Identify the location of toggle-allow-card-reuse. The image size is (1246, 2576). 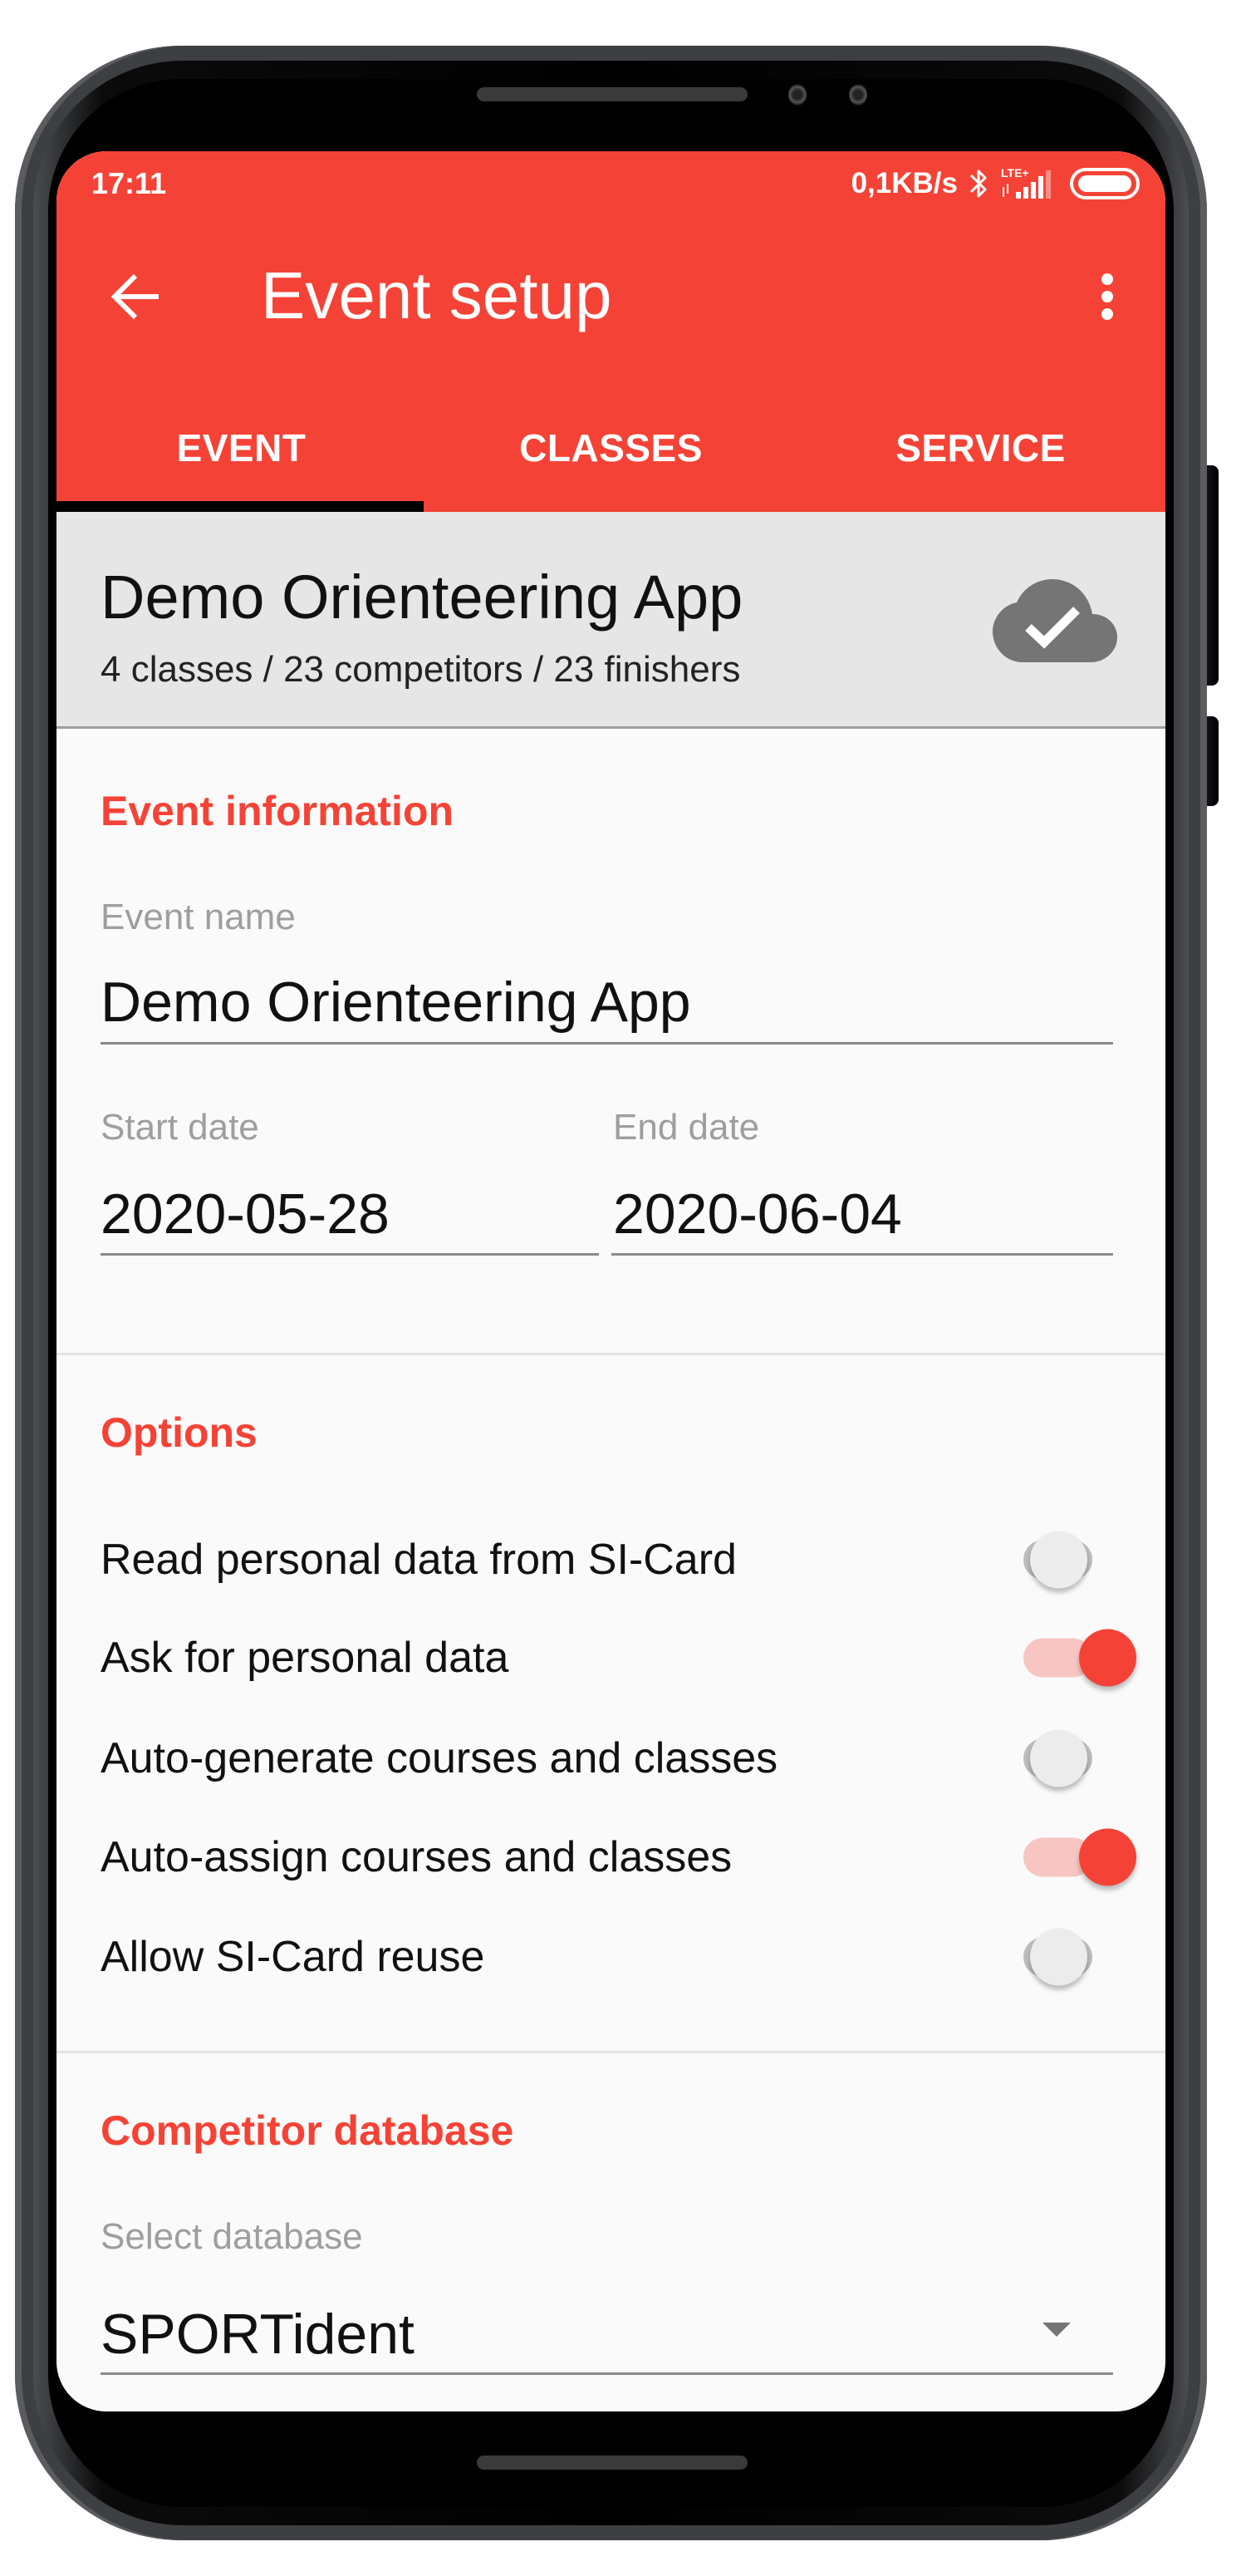
(1057, 1957).